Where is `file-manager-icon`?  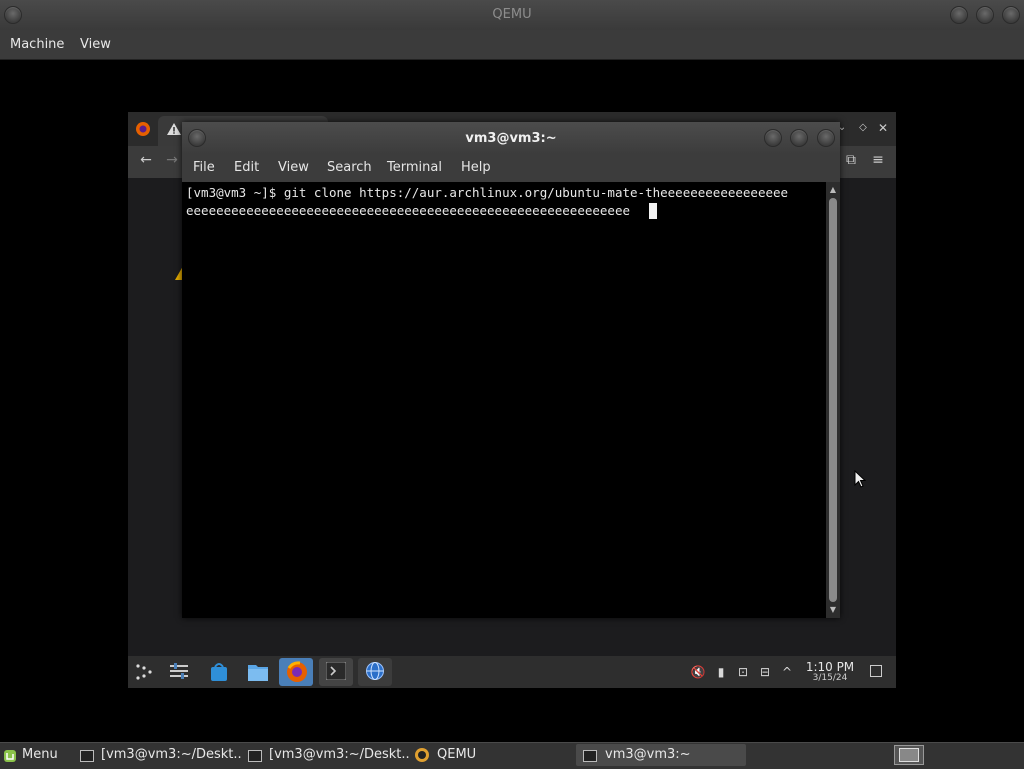 file-manager-icon is located at coordinates (258, 672).